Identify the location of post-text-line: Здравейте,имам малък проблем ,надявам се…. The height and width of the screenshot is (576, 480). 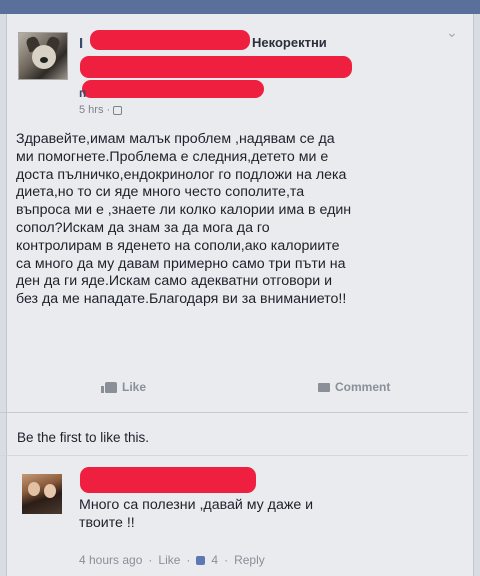
(175, 139).